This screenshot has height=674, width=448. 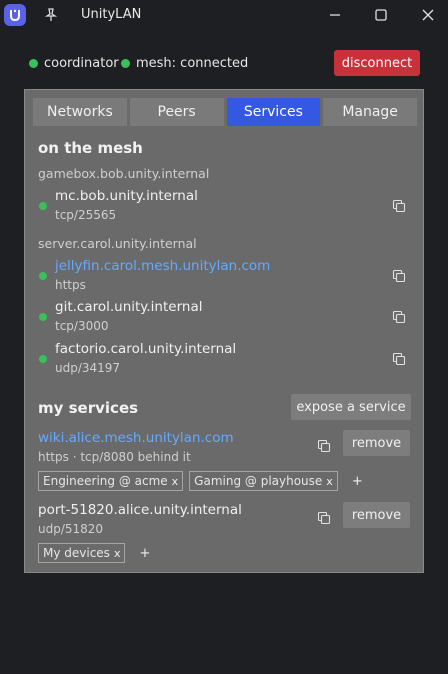 What do you see at coordinates (225, 318) in the screenshot?
I see `service-row: git.carol.unity.internal tcp/3000` at bounding box center [225, 318].